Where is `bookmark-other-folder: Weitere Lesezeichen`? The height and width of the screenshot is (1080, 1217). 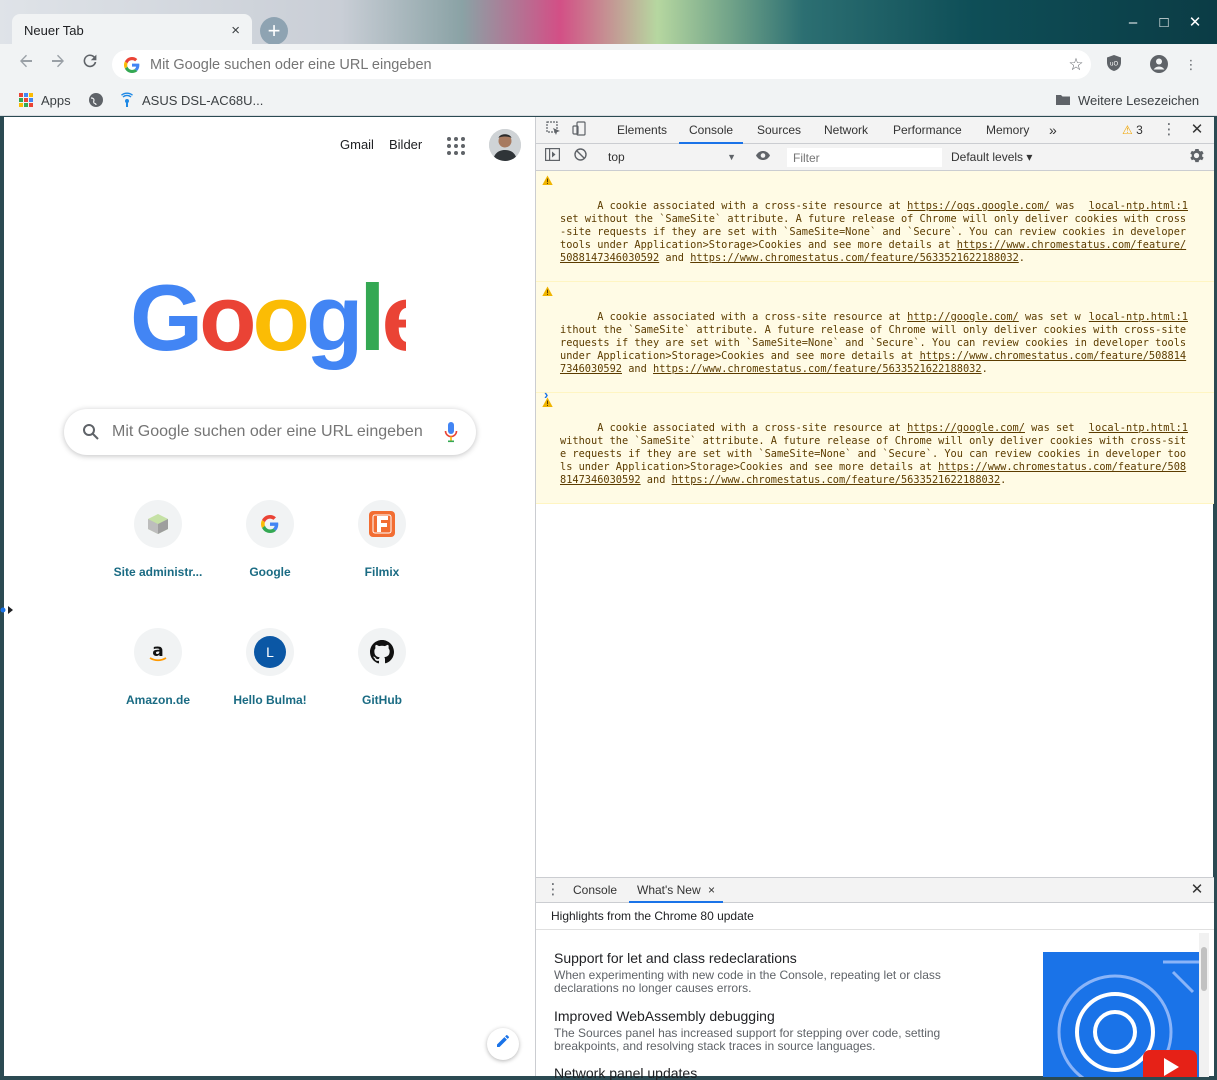 bookmark-other-folder: Weitere Lesezeichen is located at coordinates (1127, 100).